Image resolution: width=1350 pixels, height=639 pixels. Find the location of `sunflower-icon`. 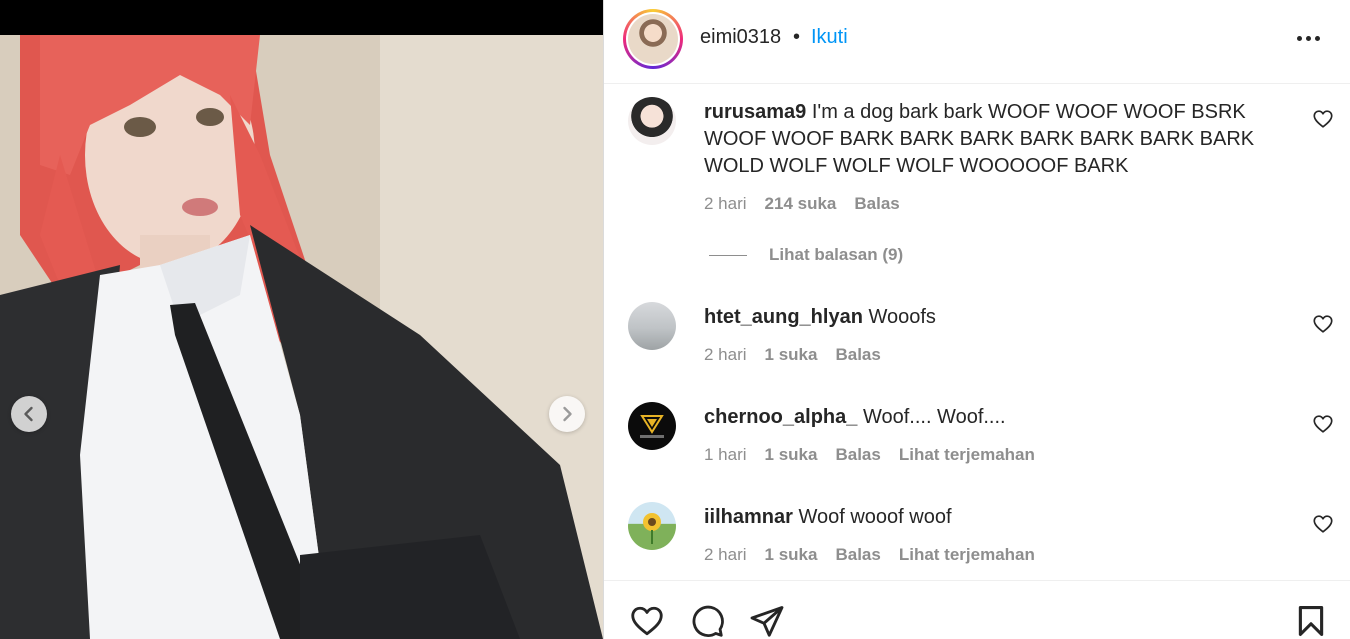

sunflower-icon is located at coordinates (652, 528).